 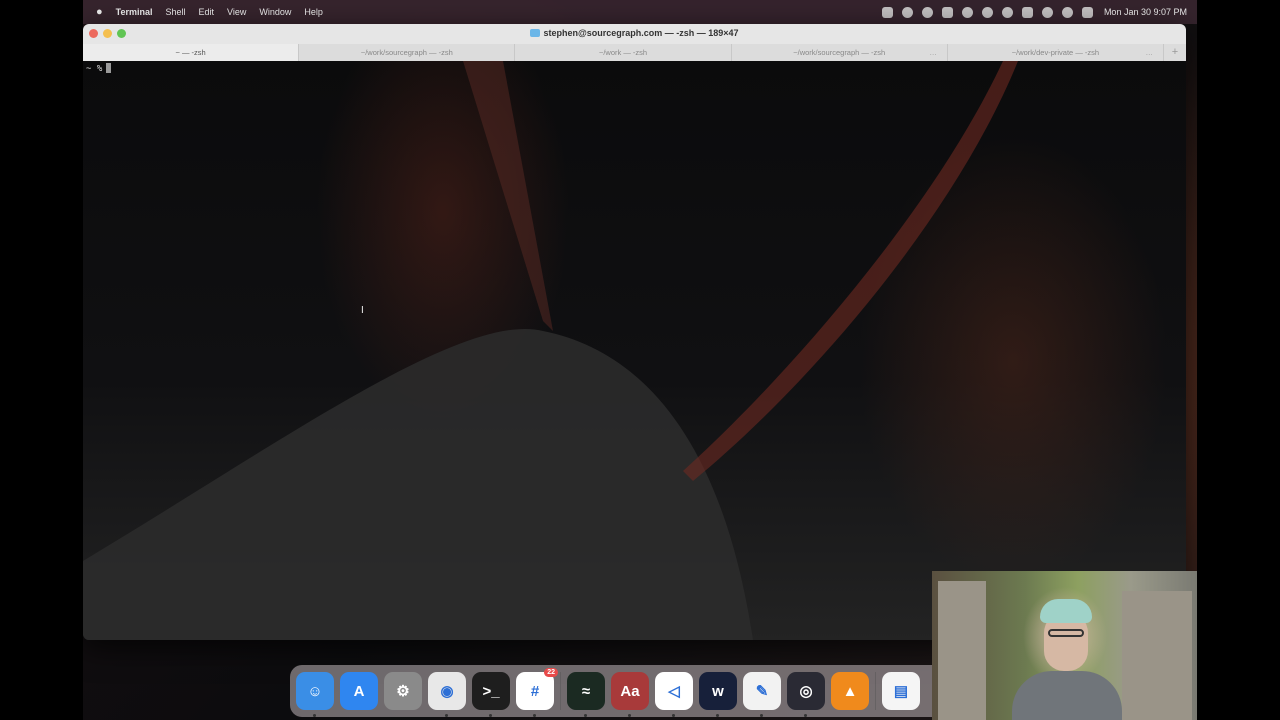 I want to click on dock-app-app-store: A, so click(x=359, y=691).